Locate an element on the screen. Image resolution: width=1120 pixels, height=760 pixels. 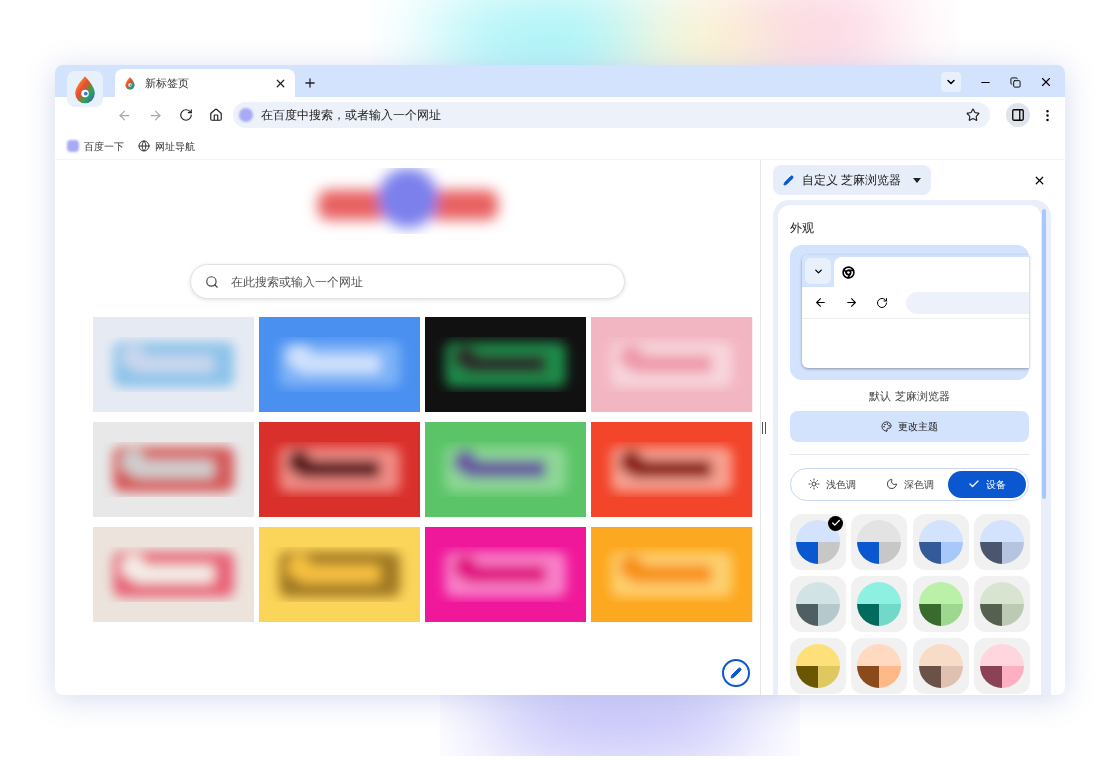
tab-favicon-icon is located at coordinates (130, 83).